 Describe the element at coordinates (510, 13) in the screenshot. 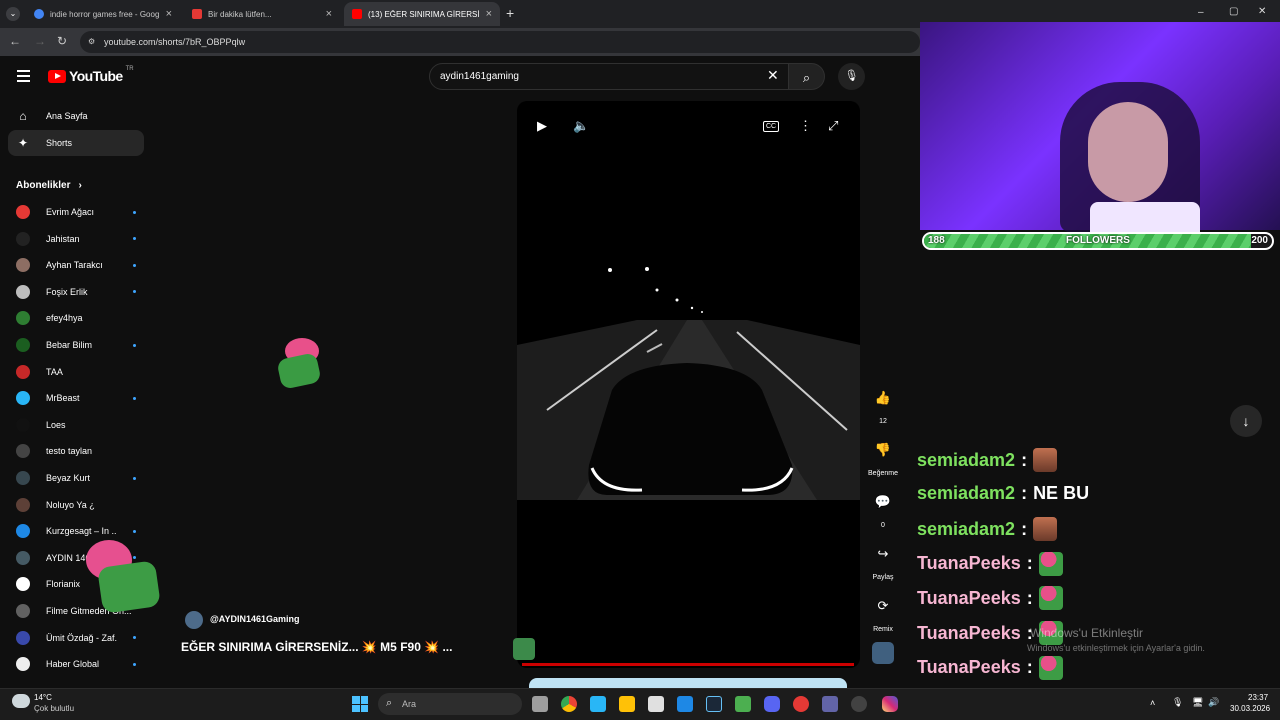

I see `new-tab-button: +` at that location.